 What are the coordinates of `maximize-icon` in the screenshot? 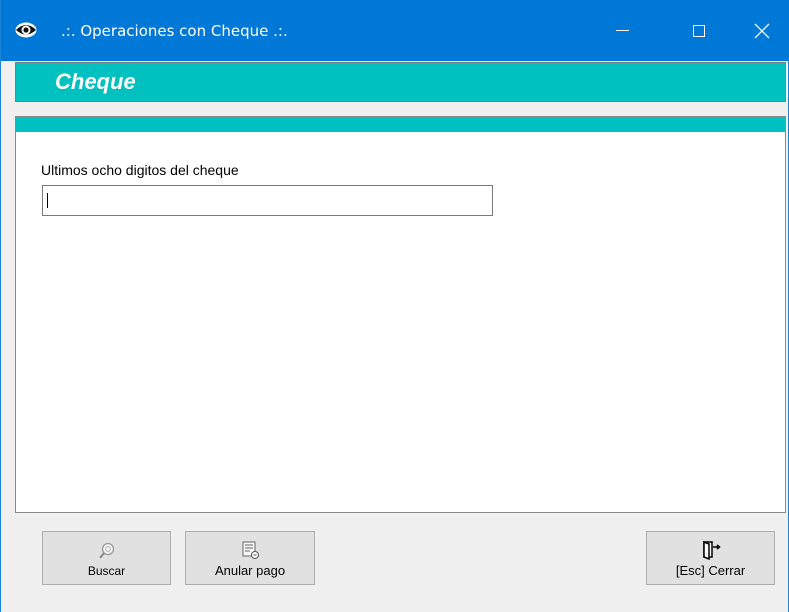 It's located at (699, 30).